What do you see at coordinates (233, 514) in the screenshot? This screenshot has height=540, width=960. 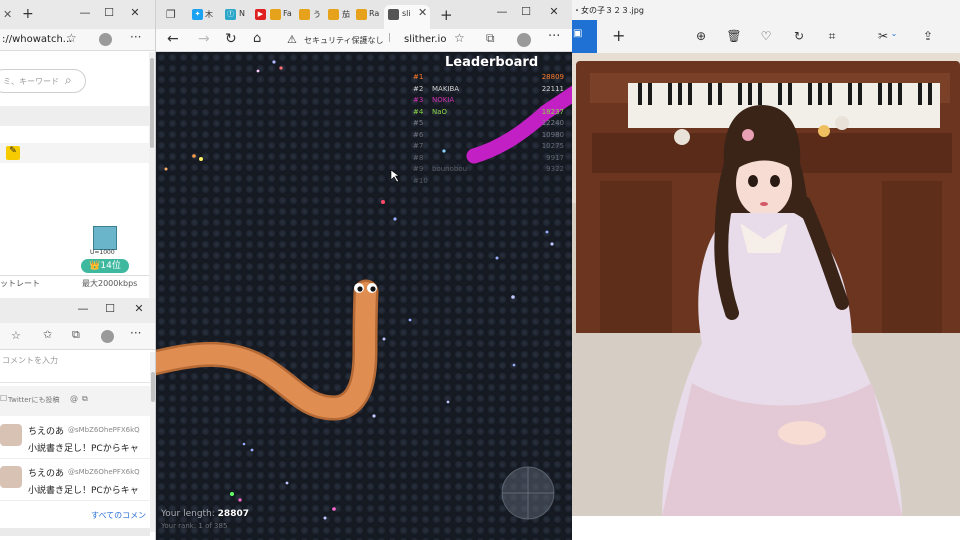 I see `length-value: 28807` at bounding box center [233, 514].